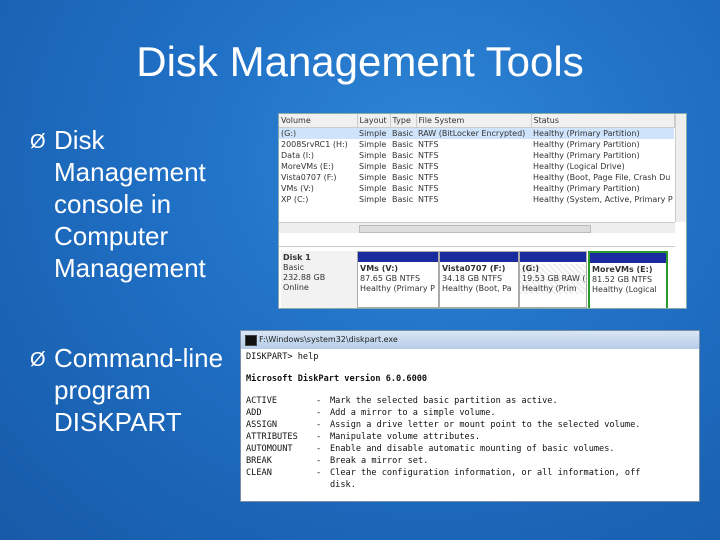  Describe the element at coordinates (360, 61) in the screenshot. I see `slide-title: Disk Management Tools` at that location.